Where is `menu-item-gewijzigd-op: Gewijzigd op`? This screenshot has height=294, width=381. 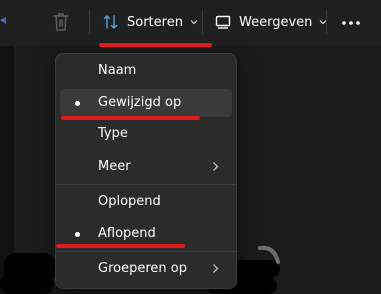
menu-item-gewijzigd-op: Gewijzigd op is located at coordinates (146, 103).